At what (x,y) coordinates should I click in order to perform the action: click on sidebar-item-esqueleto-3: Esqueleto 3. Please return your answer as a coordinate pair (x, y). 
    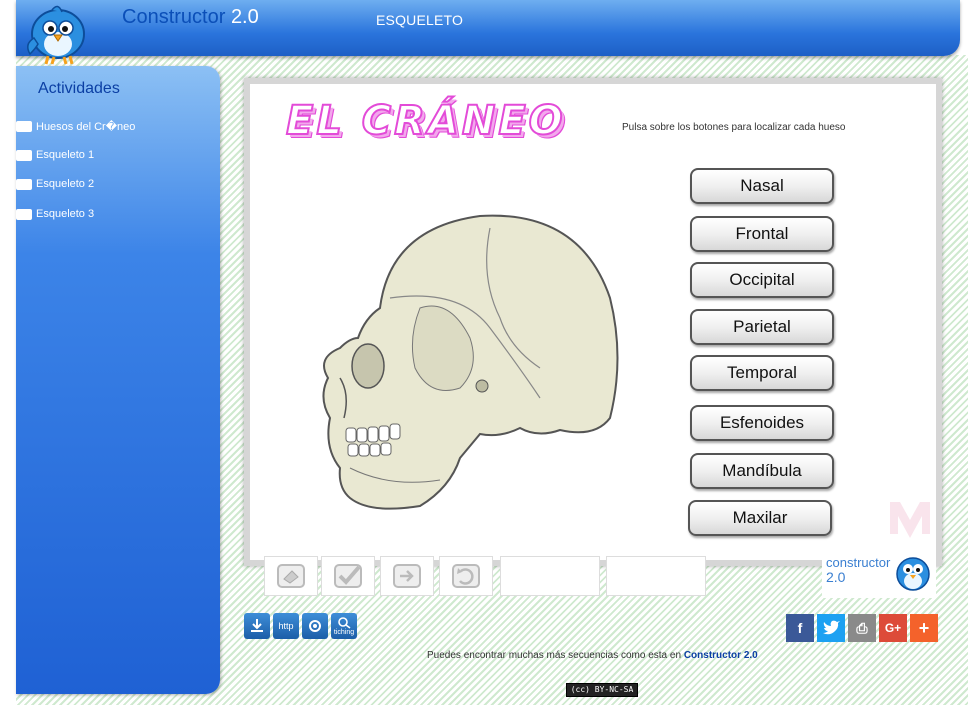
    Looking at the image, I should click on (55, 214).